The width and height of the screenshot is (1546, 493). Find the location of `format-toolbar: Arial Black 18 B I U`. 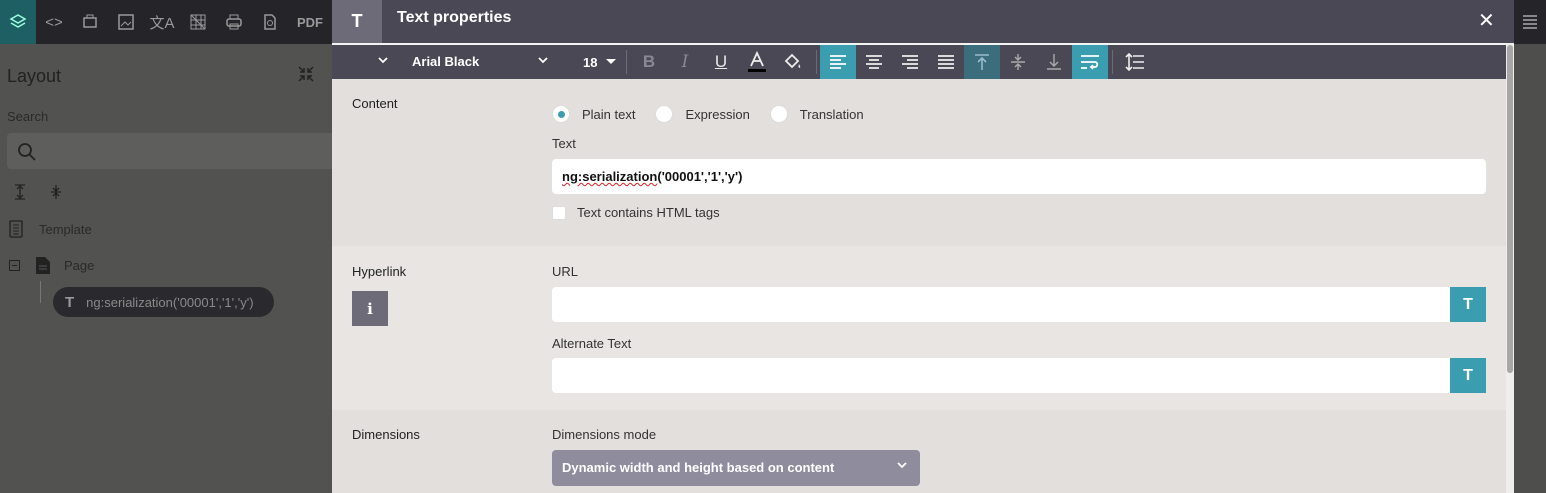

format-toolbar: Arial Black 18 B I U is located at coordinates (919, 62).